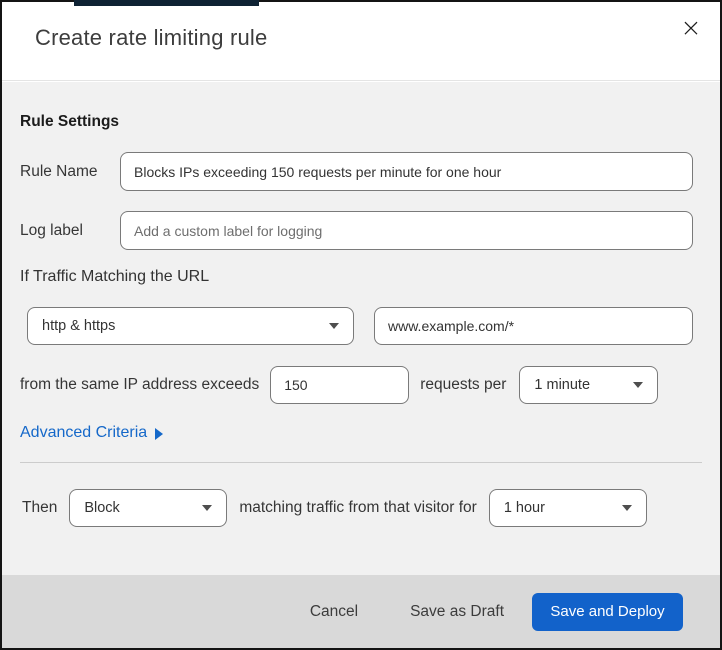 Image resolution: width=722 pixels, height=650 pixels. I want to click on cancel-button: Cancel, so click(334, 612).